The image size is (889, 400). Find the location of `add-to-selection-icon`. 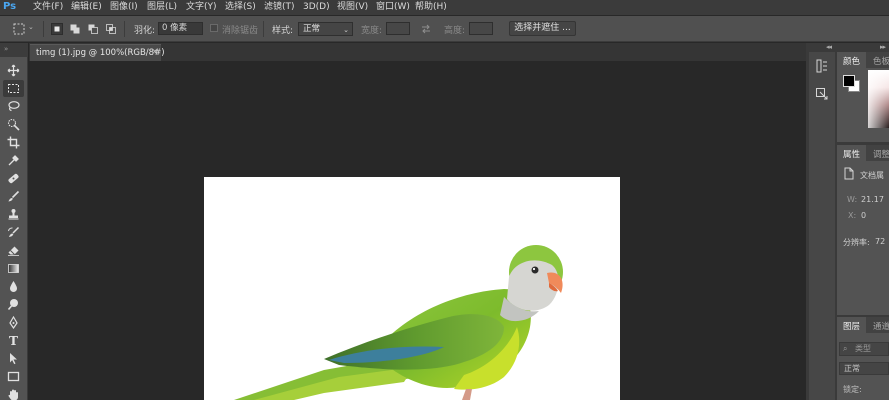

add-to-selection-icon is located at coordinates (75, 29).